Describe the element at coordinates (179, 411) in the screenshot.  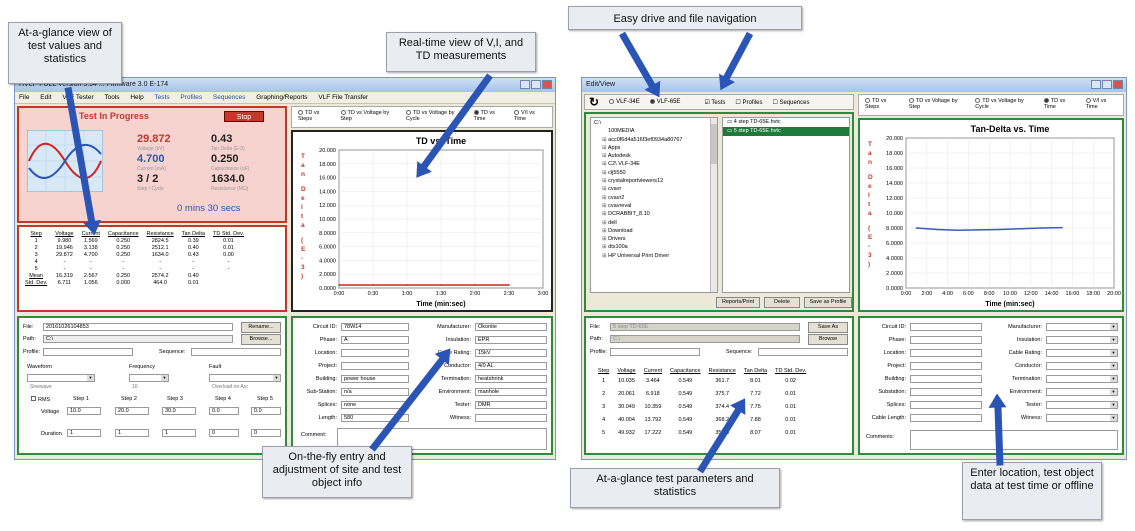
I see `step3-voltage-input: 30.0` at that location.